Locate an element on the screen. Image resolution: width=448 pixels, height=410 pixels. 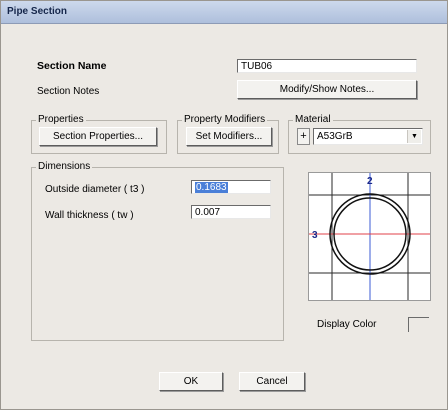
window-title: Pipe Section is located at coordinates (37, 11).